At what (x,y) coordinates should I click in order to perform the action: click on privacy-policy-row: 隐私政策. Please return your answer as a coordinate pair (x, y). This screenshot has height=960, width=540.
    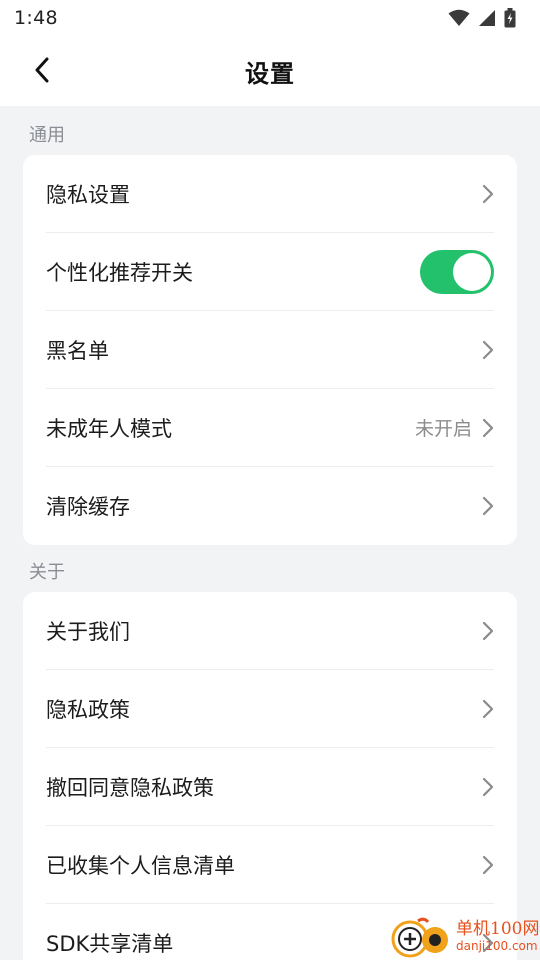
    Looking at the image, I should click on (270, 709).